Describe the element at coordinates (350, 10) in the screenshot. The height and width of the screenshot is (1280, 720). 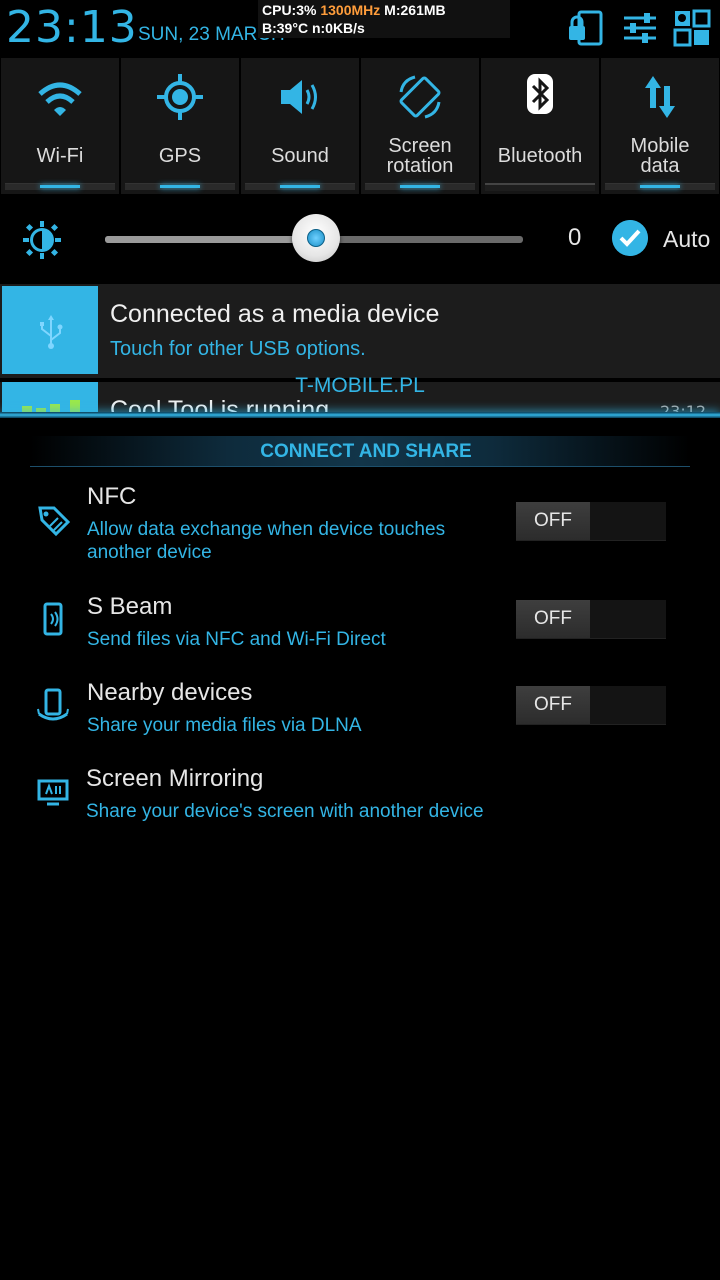
I see `cpu-frequency: 1300MHz` at that location.